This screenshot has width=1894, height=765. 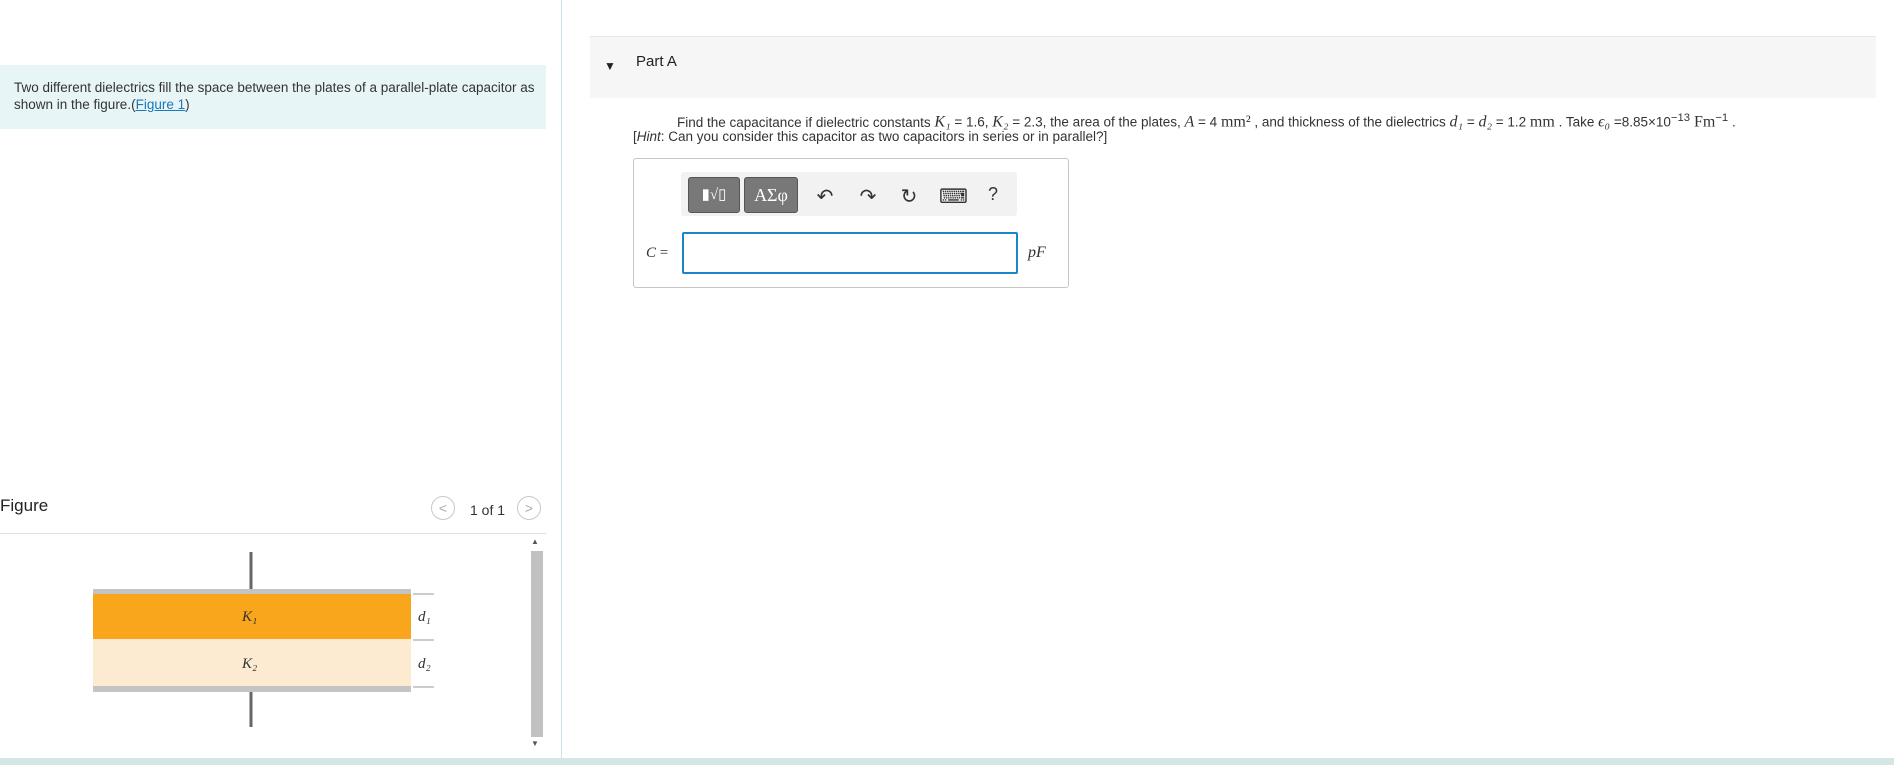 What do you see at coordinates (1485, 122) in the screenshot?
I see `q-d2: d₂` at bounding box center [1485, 122].